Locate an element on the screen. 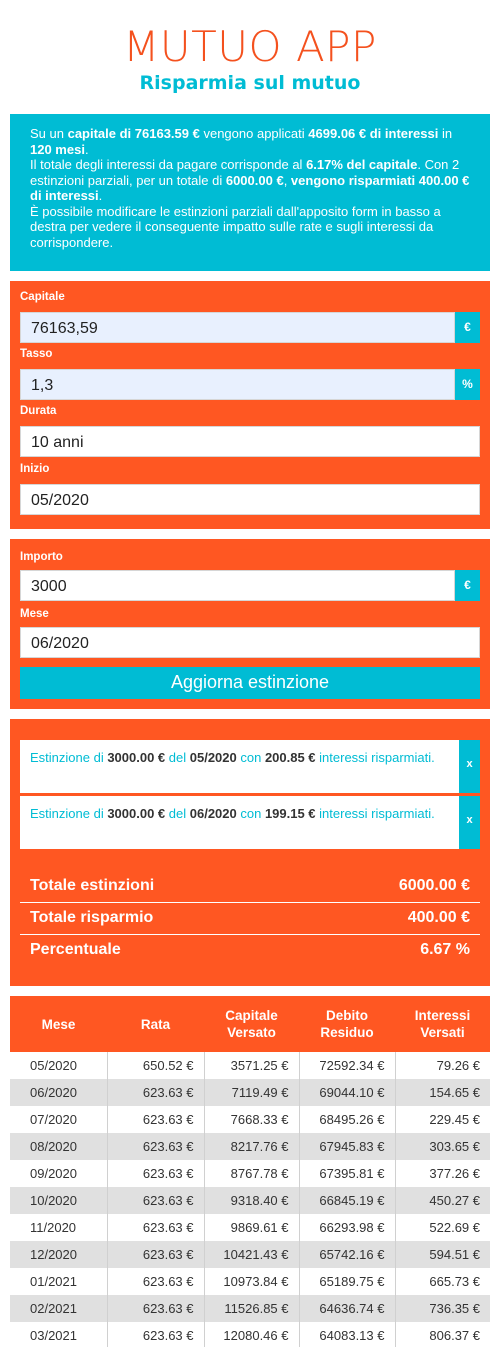  table-cell: 10421.43 € is located at coordinates (252, 1254).